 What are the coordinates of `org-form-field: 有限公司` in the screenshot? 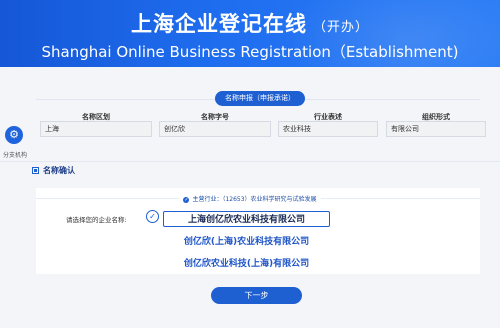 It's located at (436, 129).